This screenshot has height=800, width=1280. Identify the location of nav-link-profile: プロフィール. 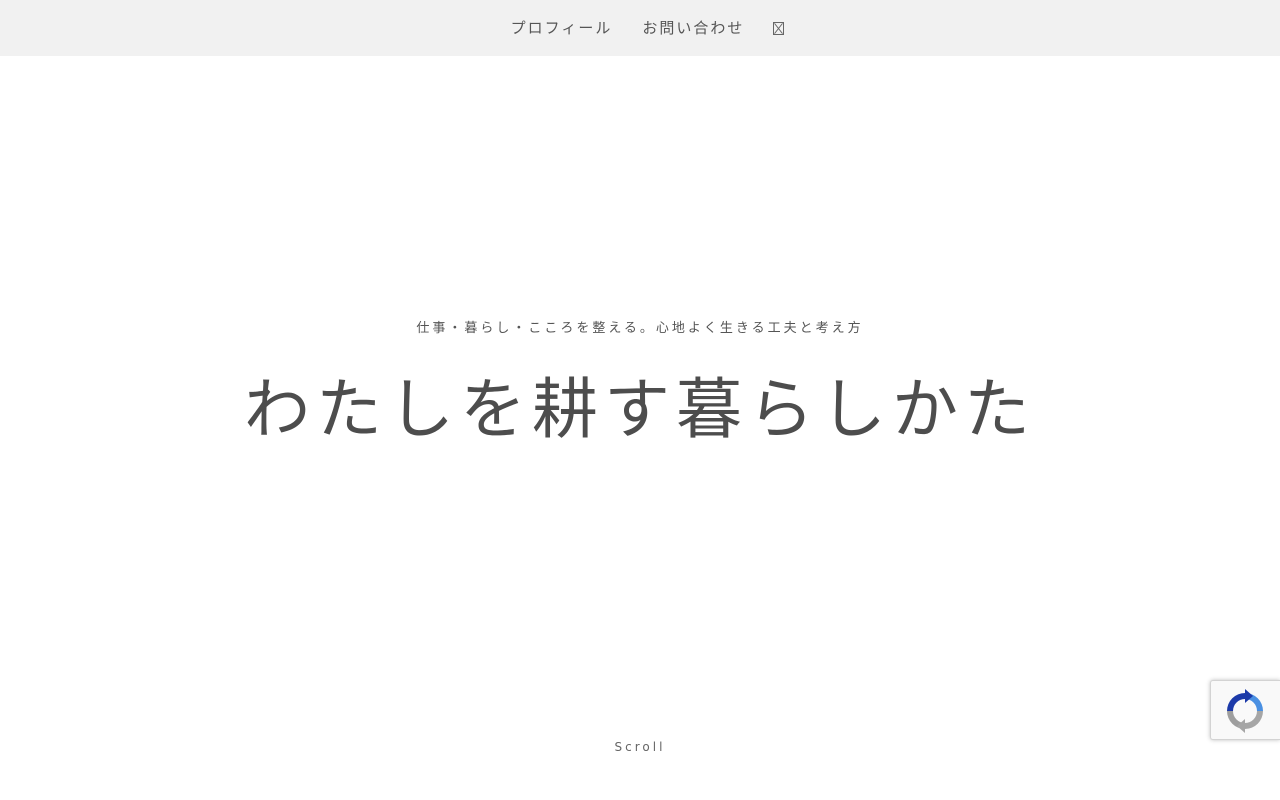
(562, 28).